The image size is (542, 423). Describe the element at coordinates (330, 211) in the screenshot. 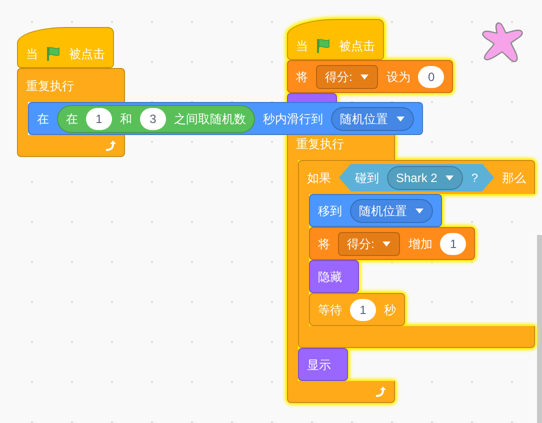

I see `block-label: 移到` at that location.